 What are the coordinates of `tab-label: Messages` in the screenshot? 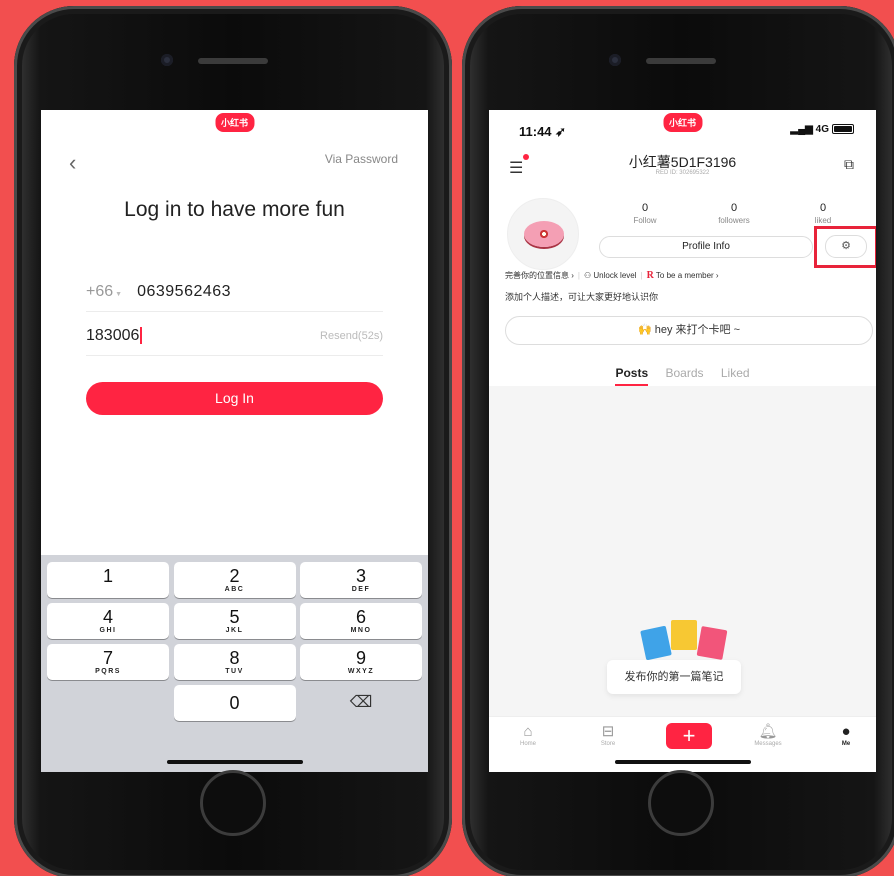 It's located at (768, 744).